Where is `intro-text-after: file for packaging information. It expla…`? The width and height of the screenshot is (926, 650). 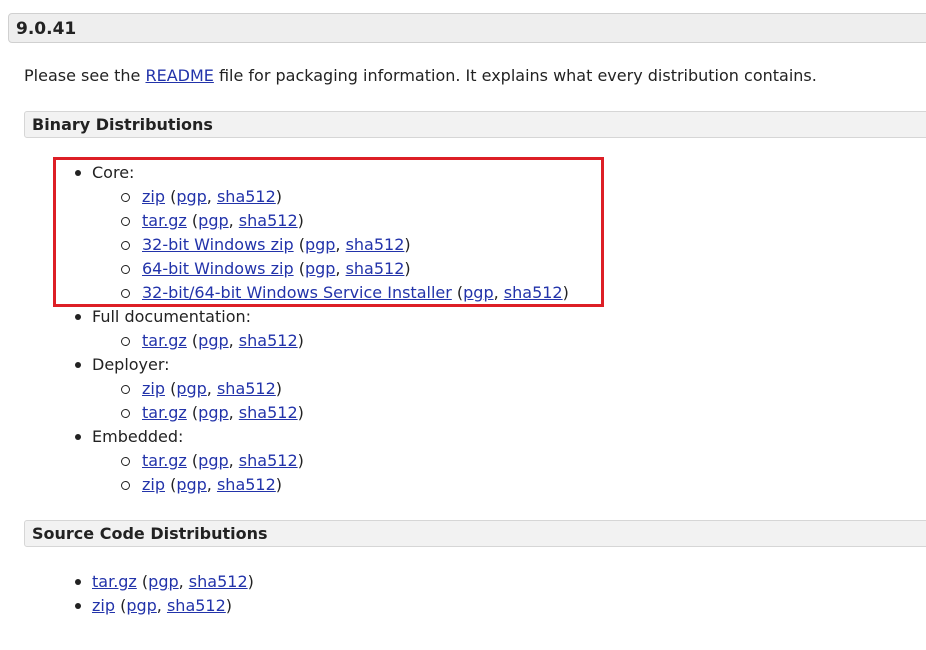 intro-text-after: file for packaging information. It expla… is located at coordinates (515, 75).